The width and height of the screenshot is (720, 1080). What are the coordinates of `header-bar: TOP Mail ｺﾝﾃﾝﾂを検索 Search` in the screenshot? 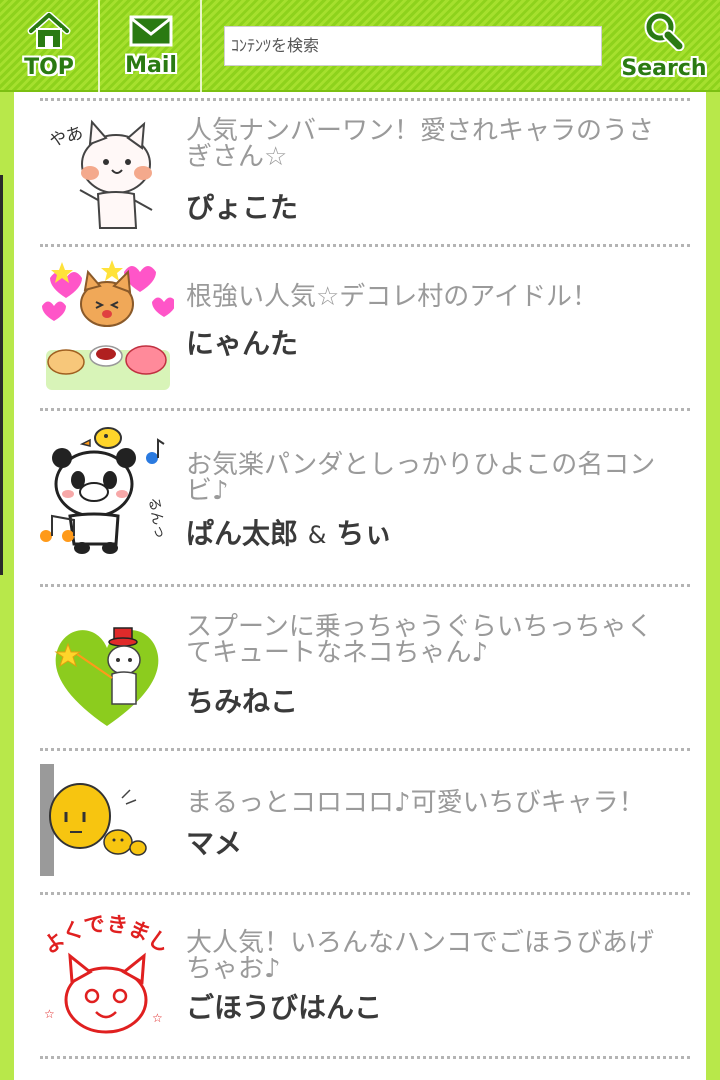 It's located at (360, 46).